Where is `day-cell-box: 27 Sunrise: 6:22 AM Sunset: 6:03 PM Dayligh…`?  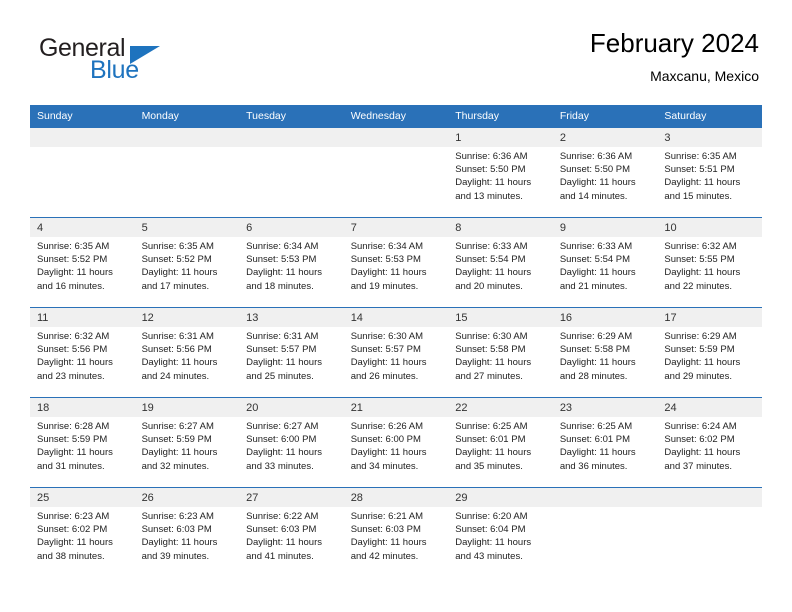
day-cell-box: 27 Sunrise: 6:22 AM Sunset: 6:03 PM Dayligh… is located at coordinates (291, 532).